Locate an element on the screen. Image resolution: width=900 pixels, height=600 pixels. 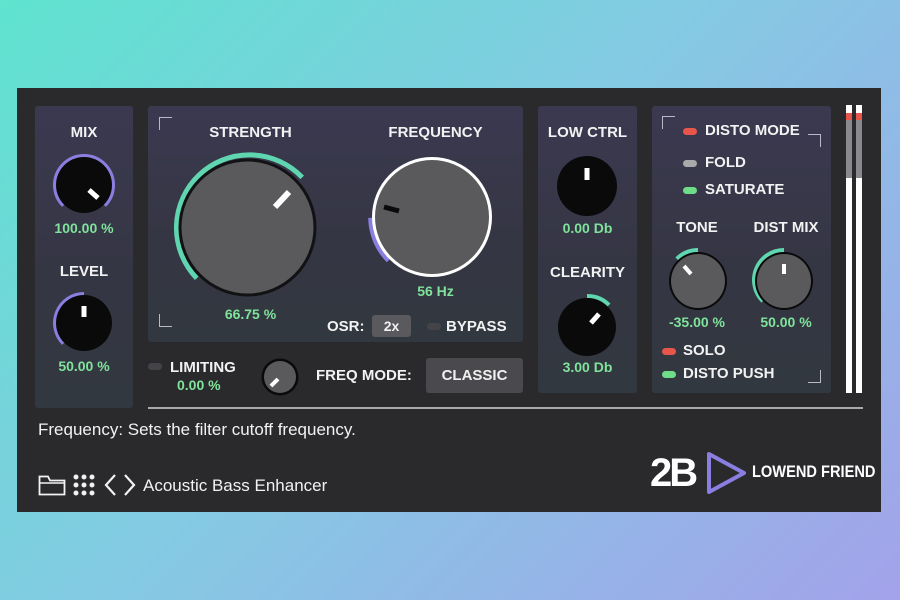
level-value: 50.00 % is located at coordinates (84, 366).